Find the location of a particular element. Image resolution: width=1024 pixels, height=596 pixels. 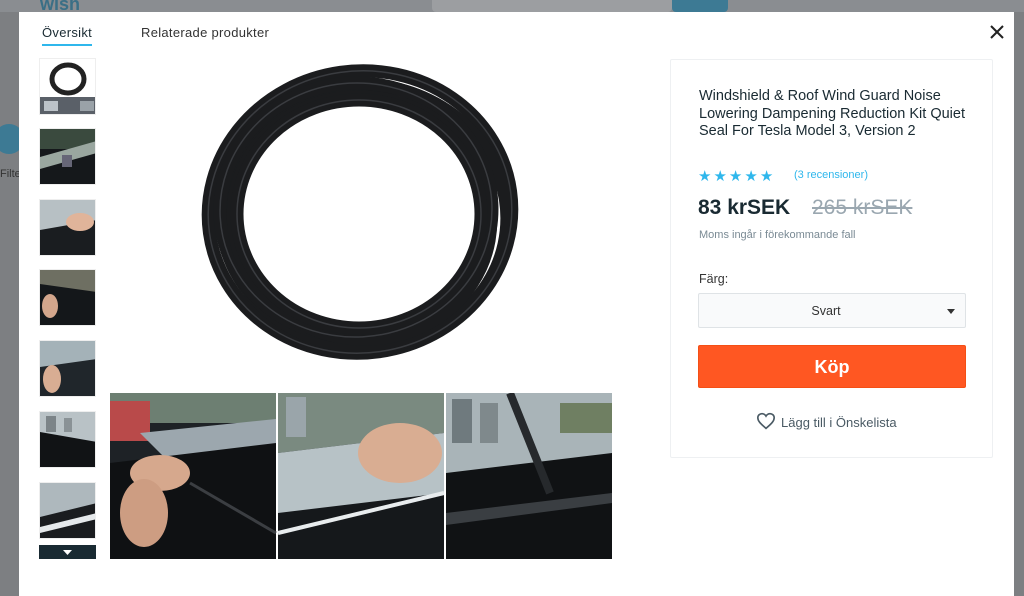

rating-stars: ★ ★ ★ ★ ★ is located at coordinates (736, 176).